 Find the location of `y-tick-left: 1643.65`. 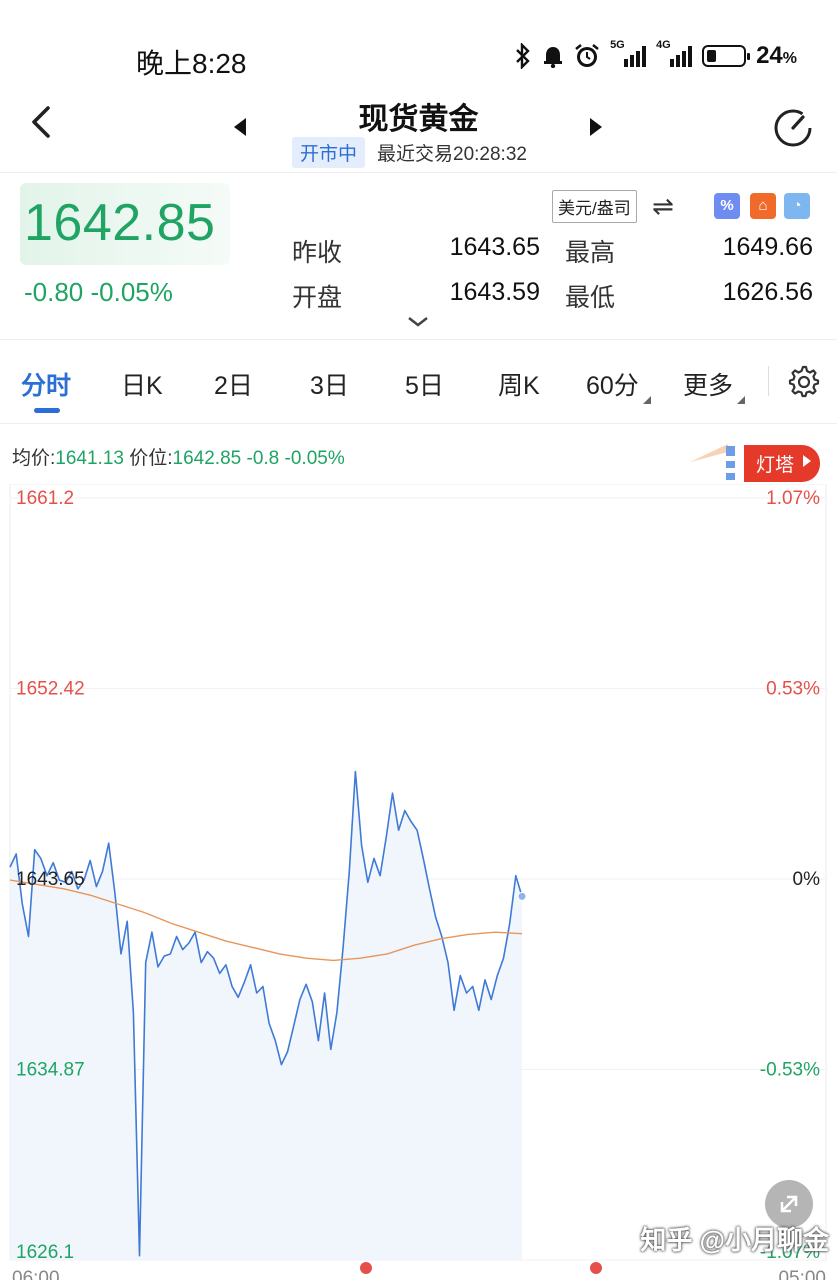

y-tick-left: 1643.65 is located at coordinates (50, 879).